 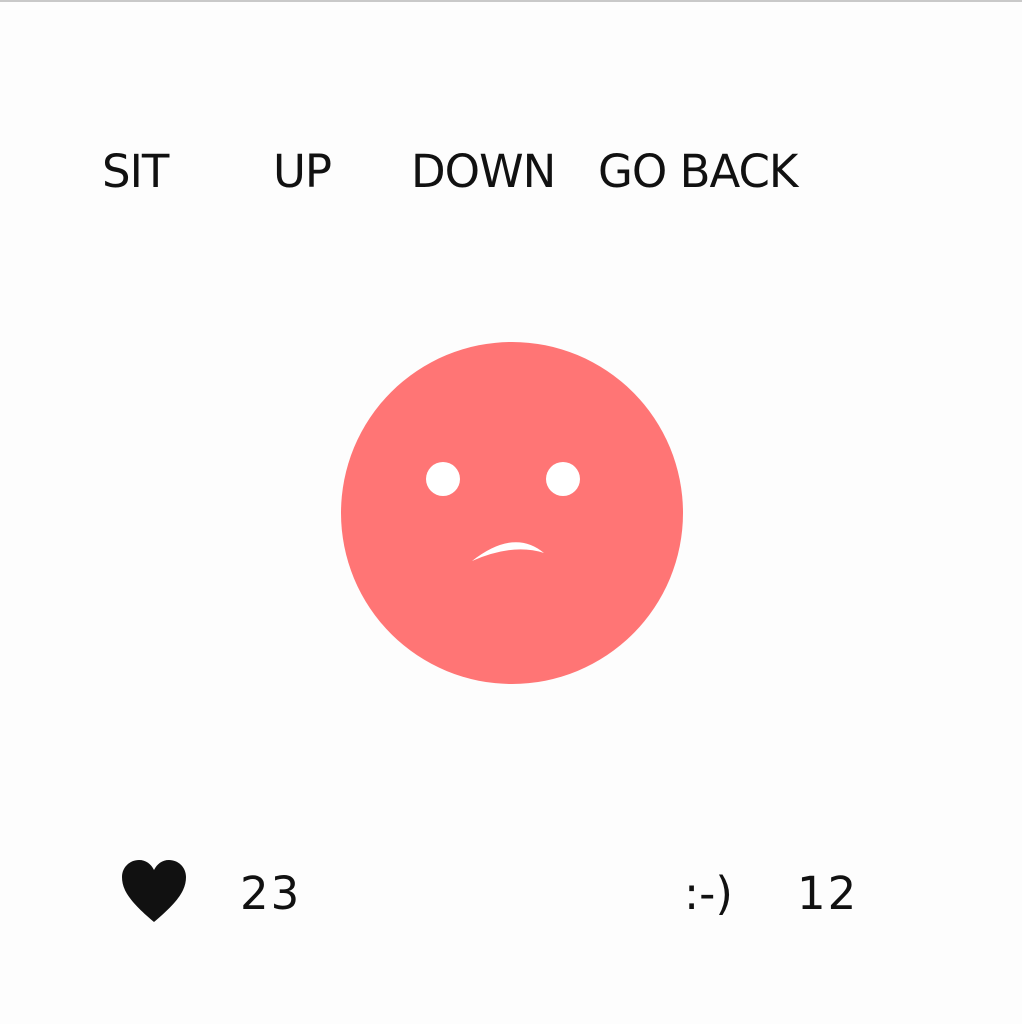 I want to click on sad-face-icon, so click(x=512, y=513).